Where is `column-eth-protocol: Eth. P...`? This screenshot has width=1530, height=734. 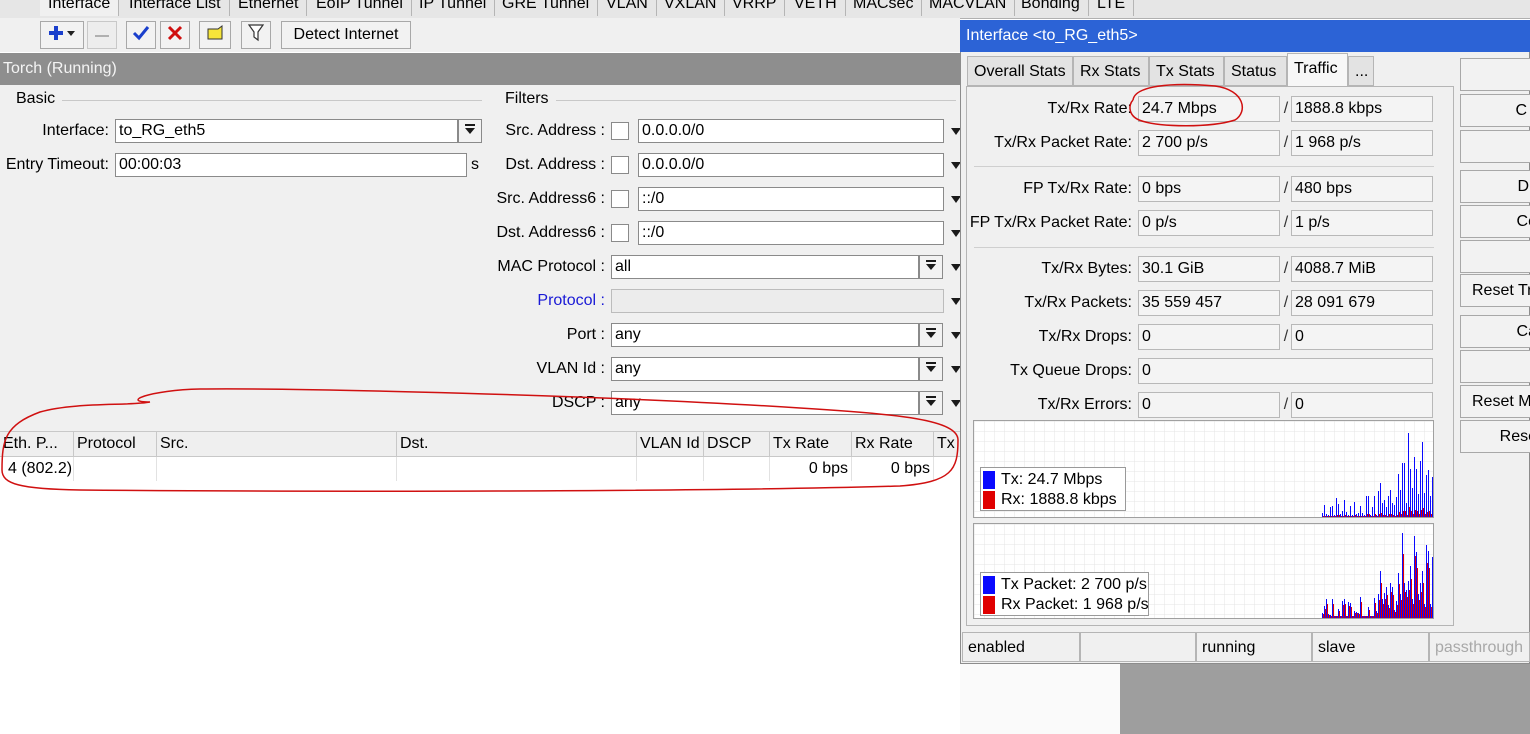
column-eth-protocol: Eth. P... is located at coordinates (37, 444).